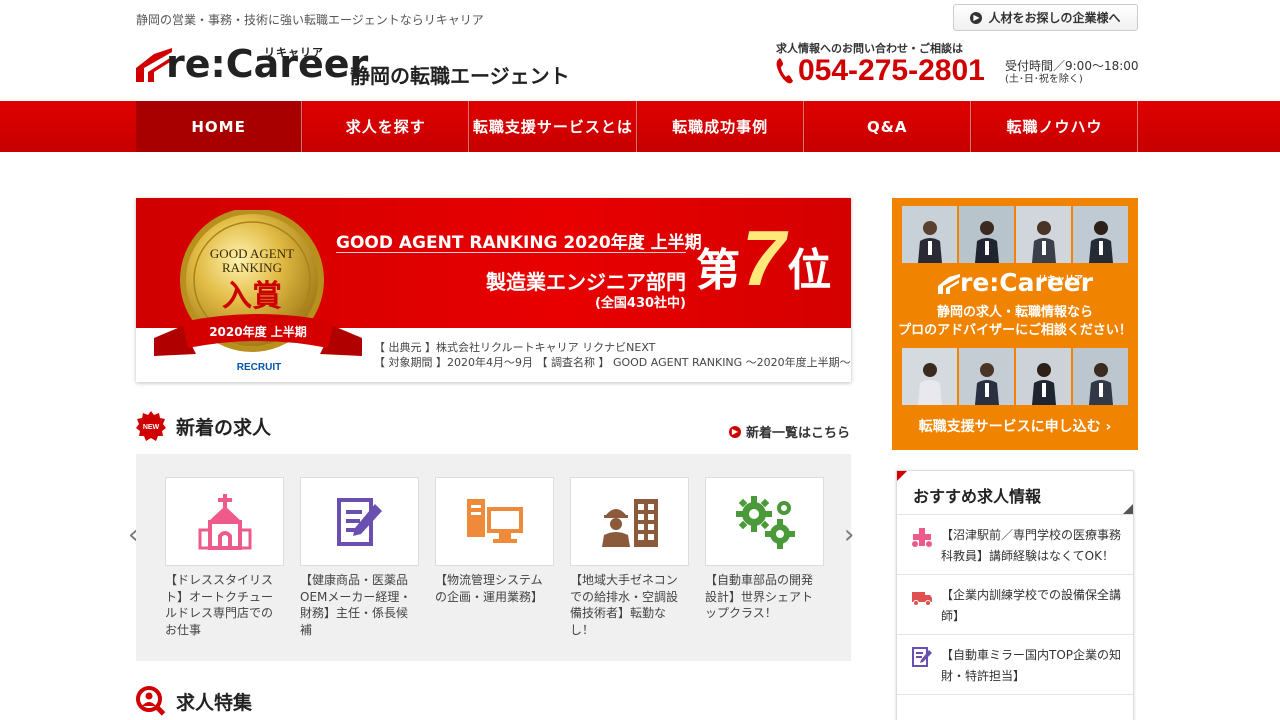  I want to click on feature-title: 求人特集, so click(214, 702).